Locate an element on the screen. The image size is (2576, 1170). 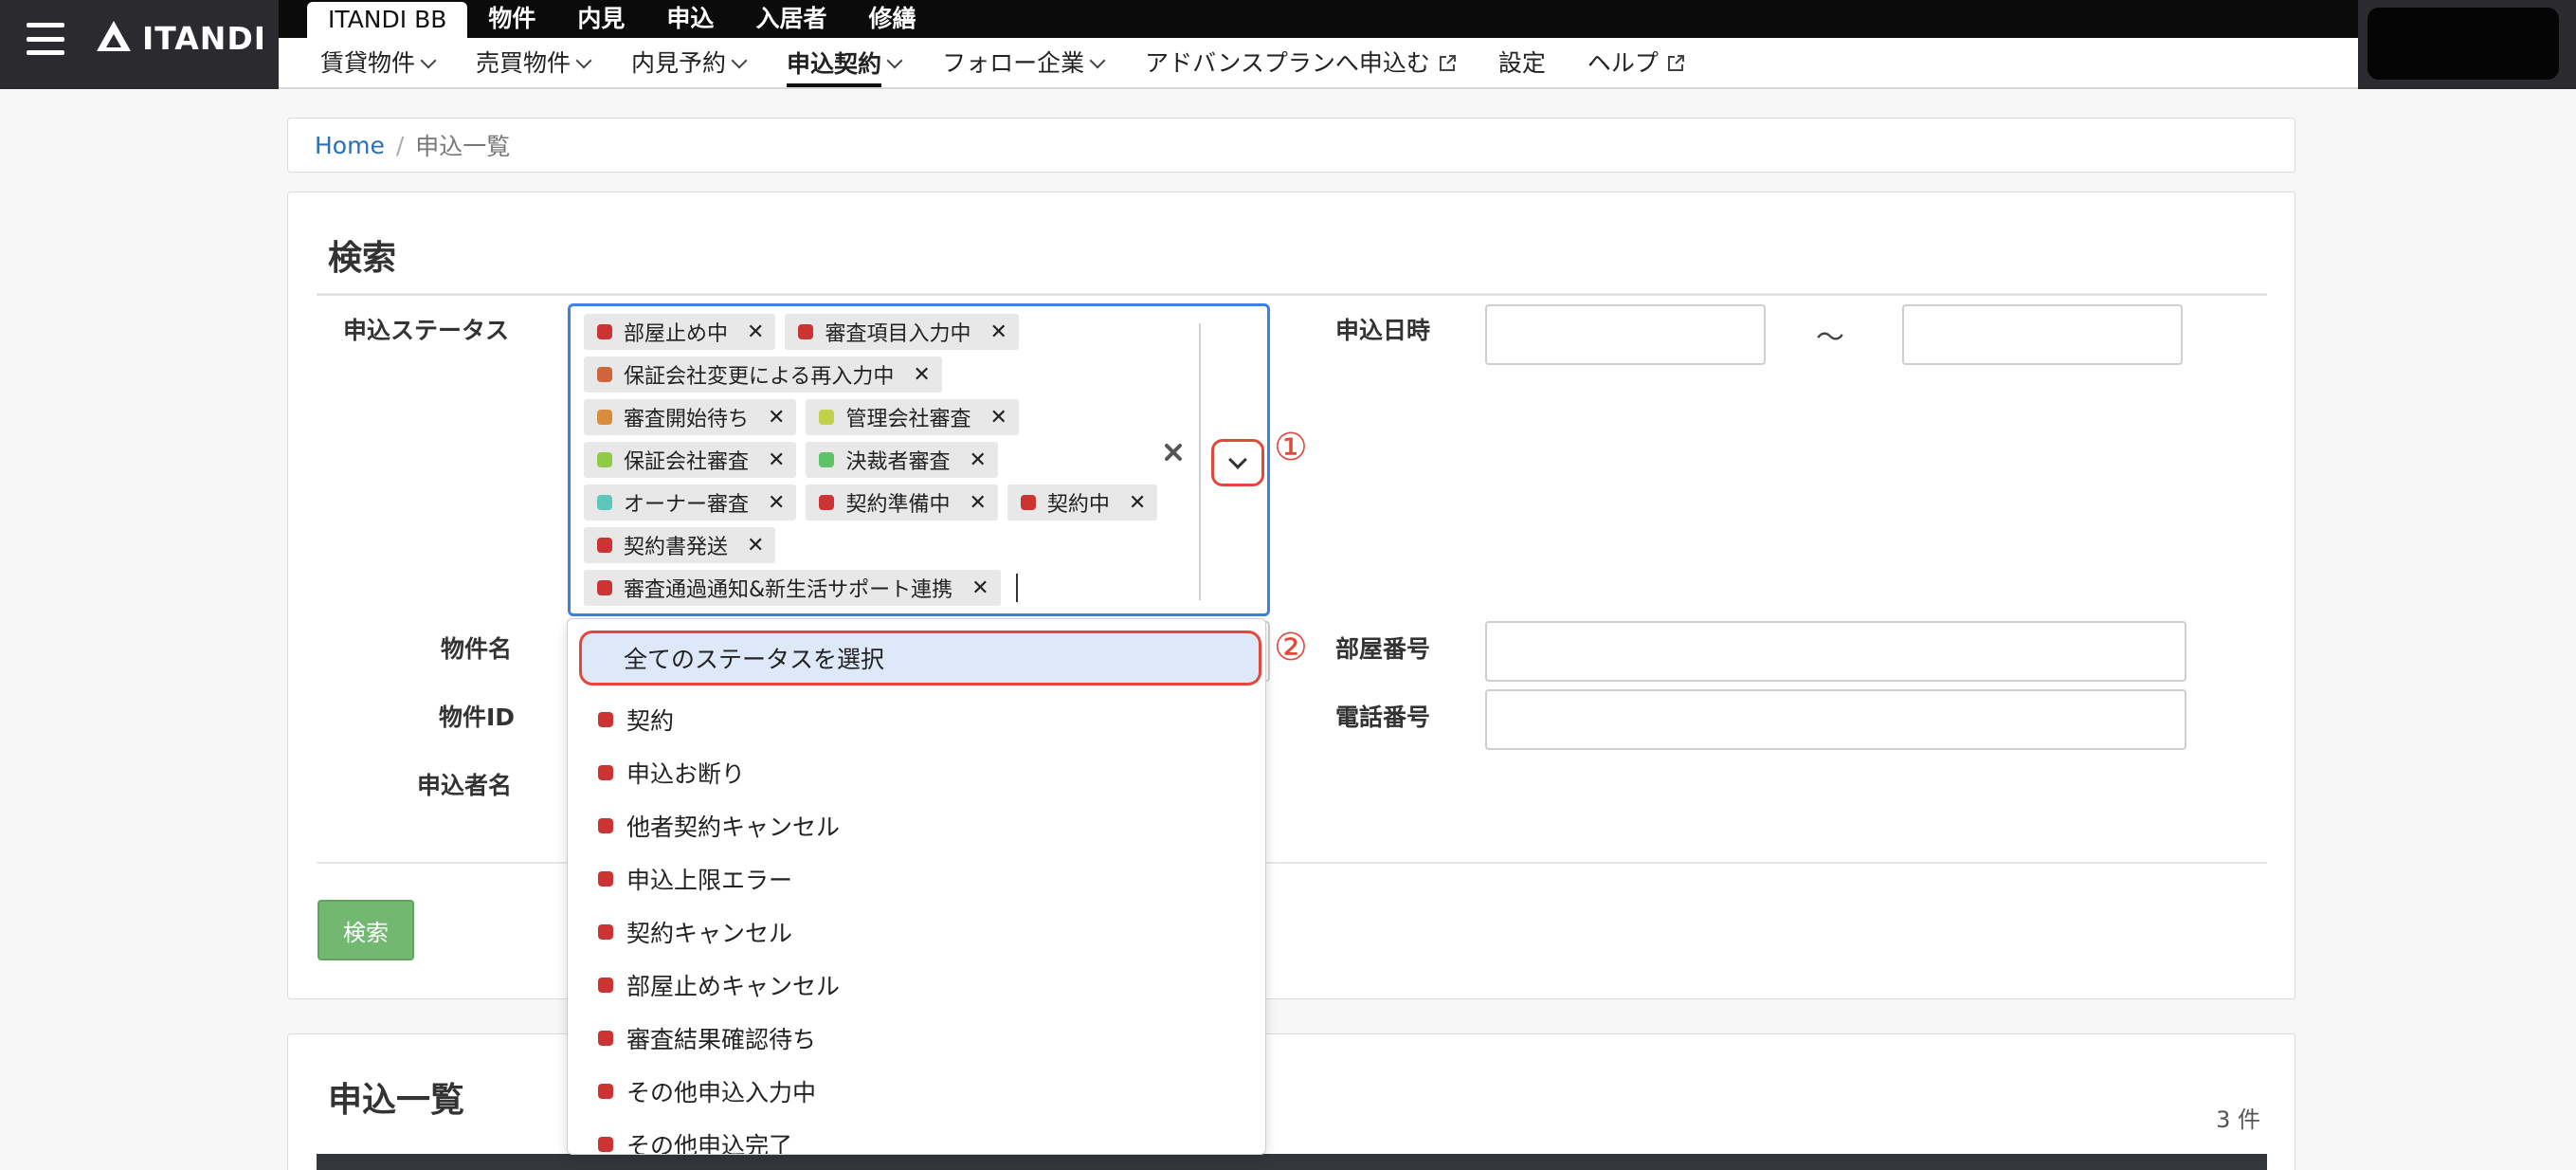
sub-nav-item: 設定 is located at coordinates (1522, 63).